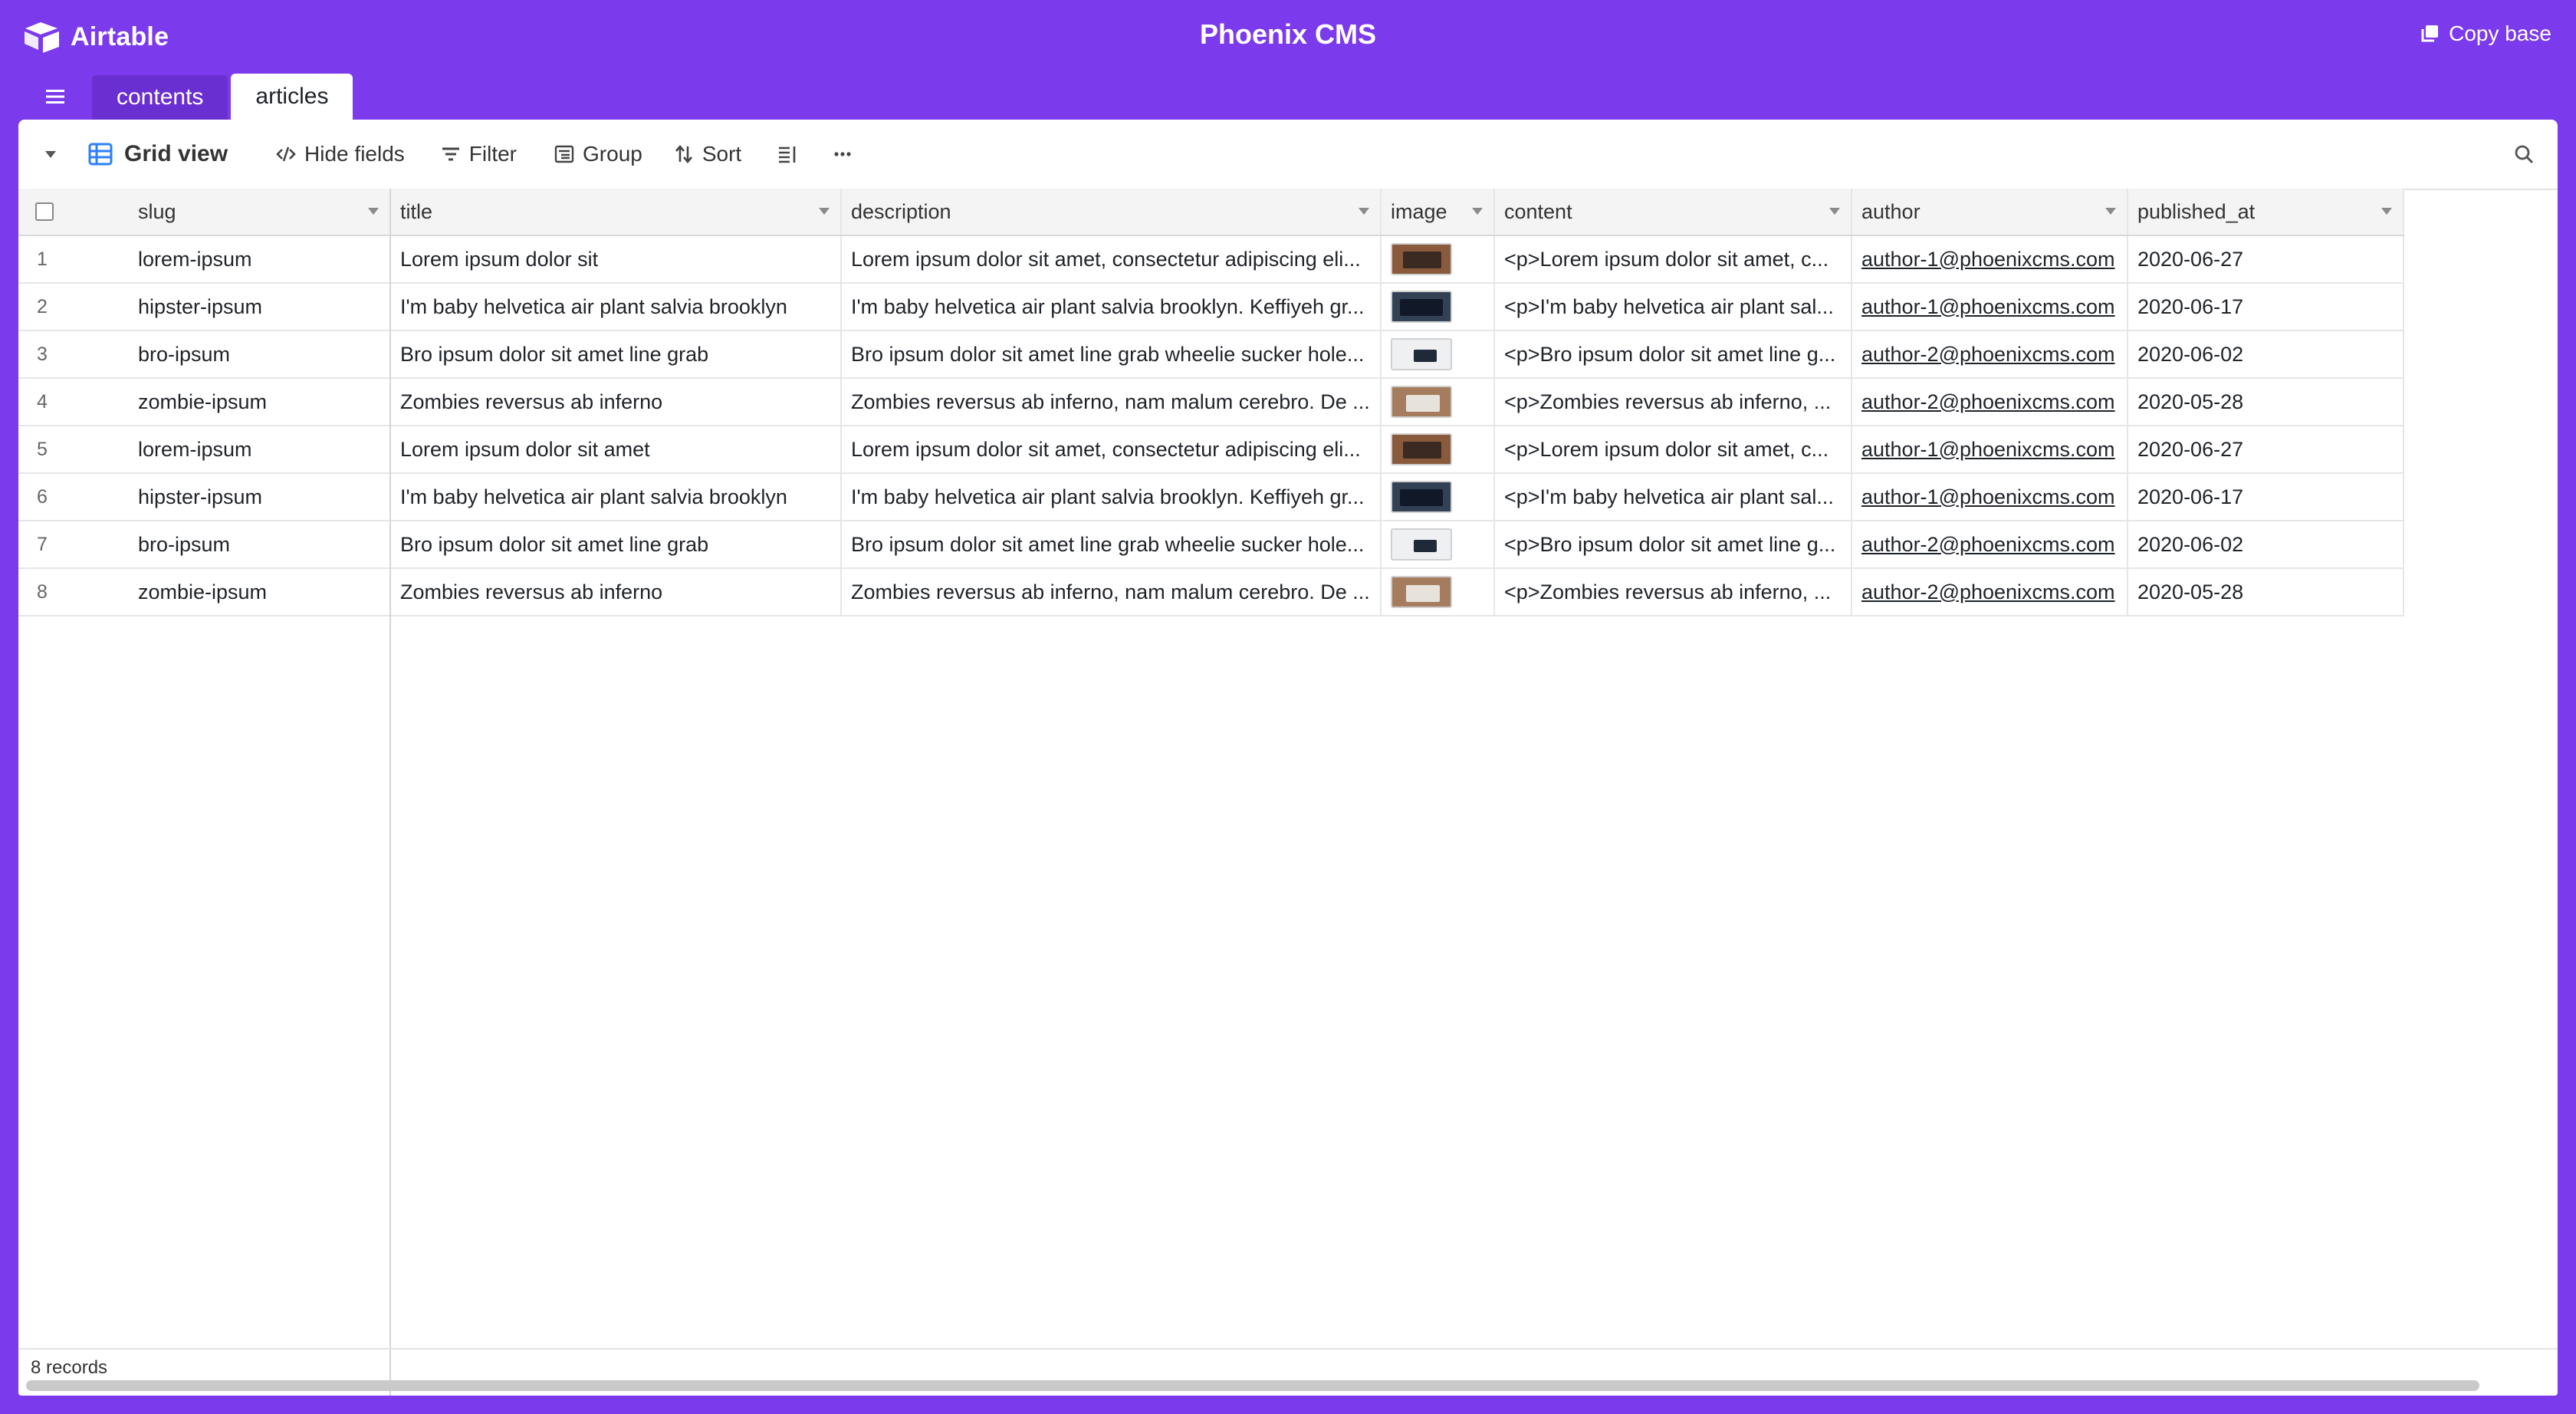 This screenshot has height=1414, width=2576. What do you see at coordinates (2266, 497) in the screenshot?
I see `published-at-cell: 2020-06-17` at bounding box center [2266, 497].